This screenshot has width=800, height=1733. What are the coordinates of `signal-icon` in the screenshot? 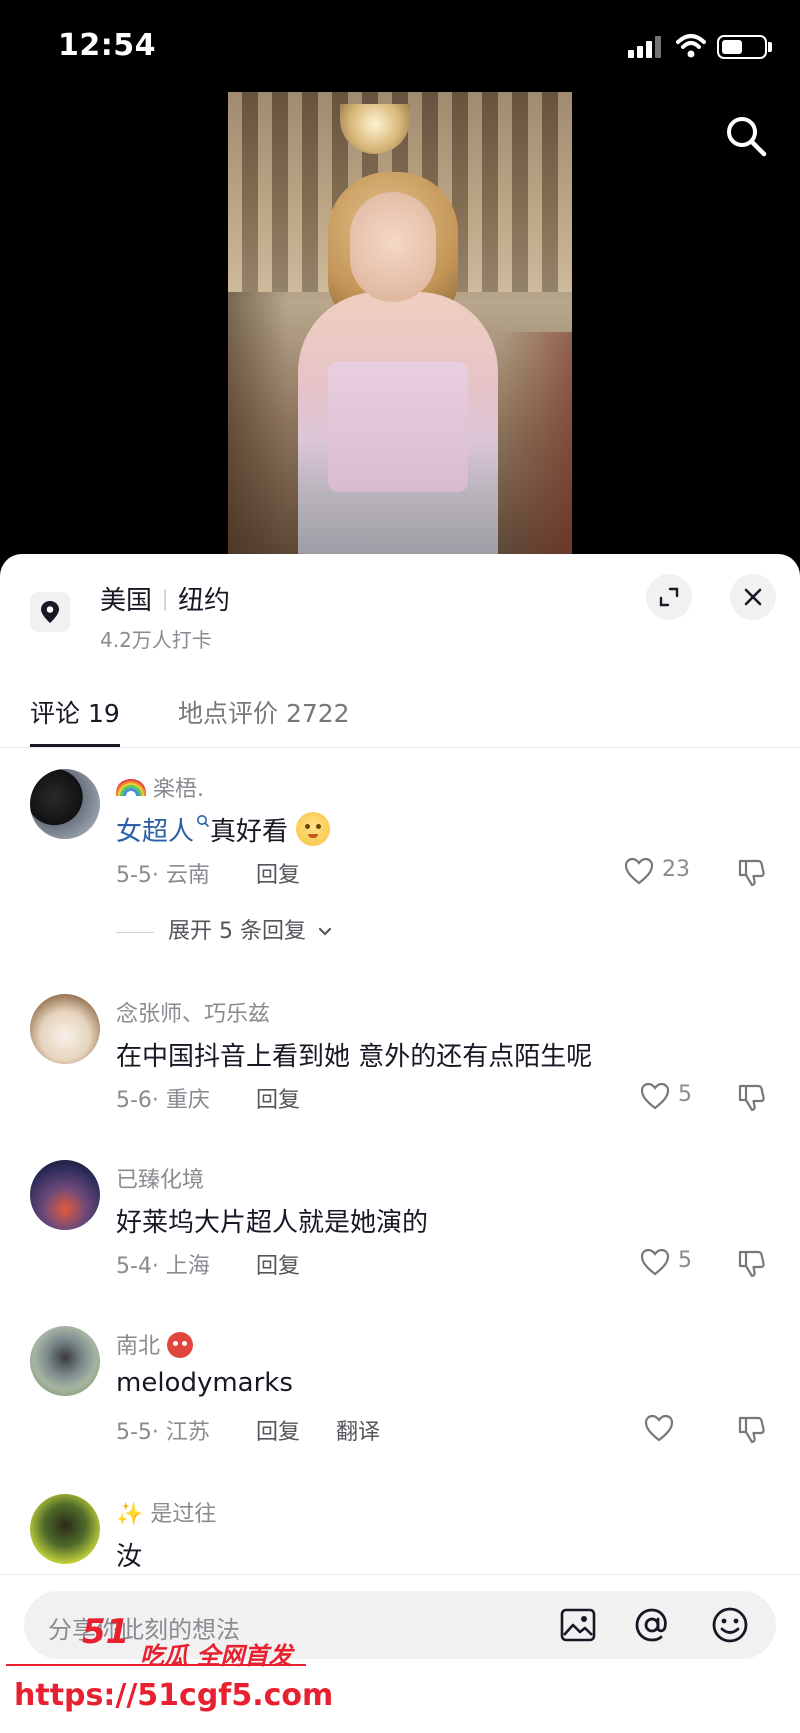 It's located at (647, 47).